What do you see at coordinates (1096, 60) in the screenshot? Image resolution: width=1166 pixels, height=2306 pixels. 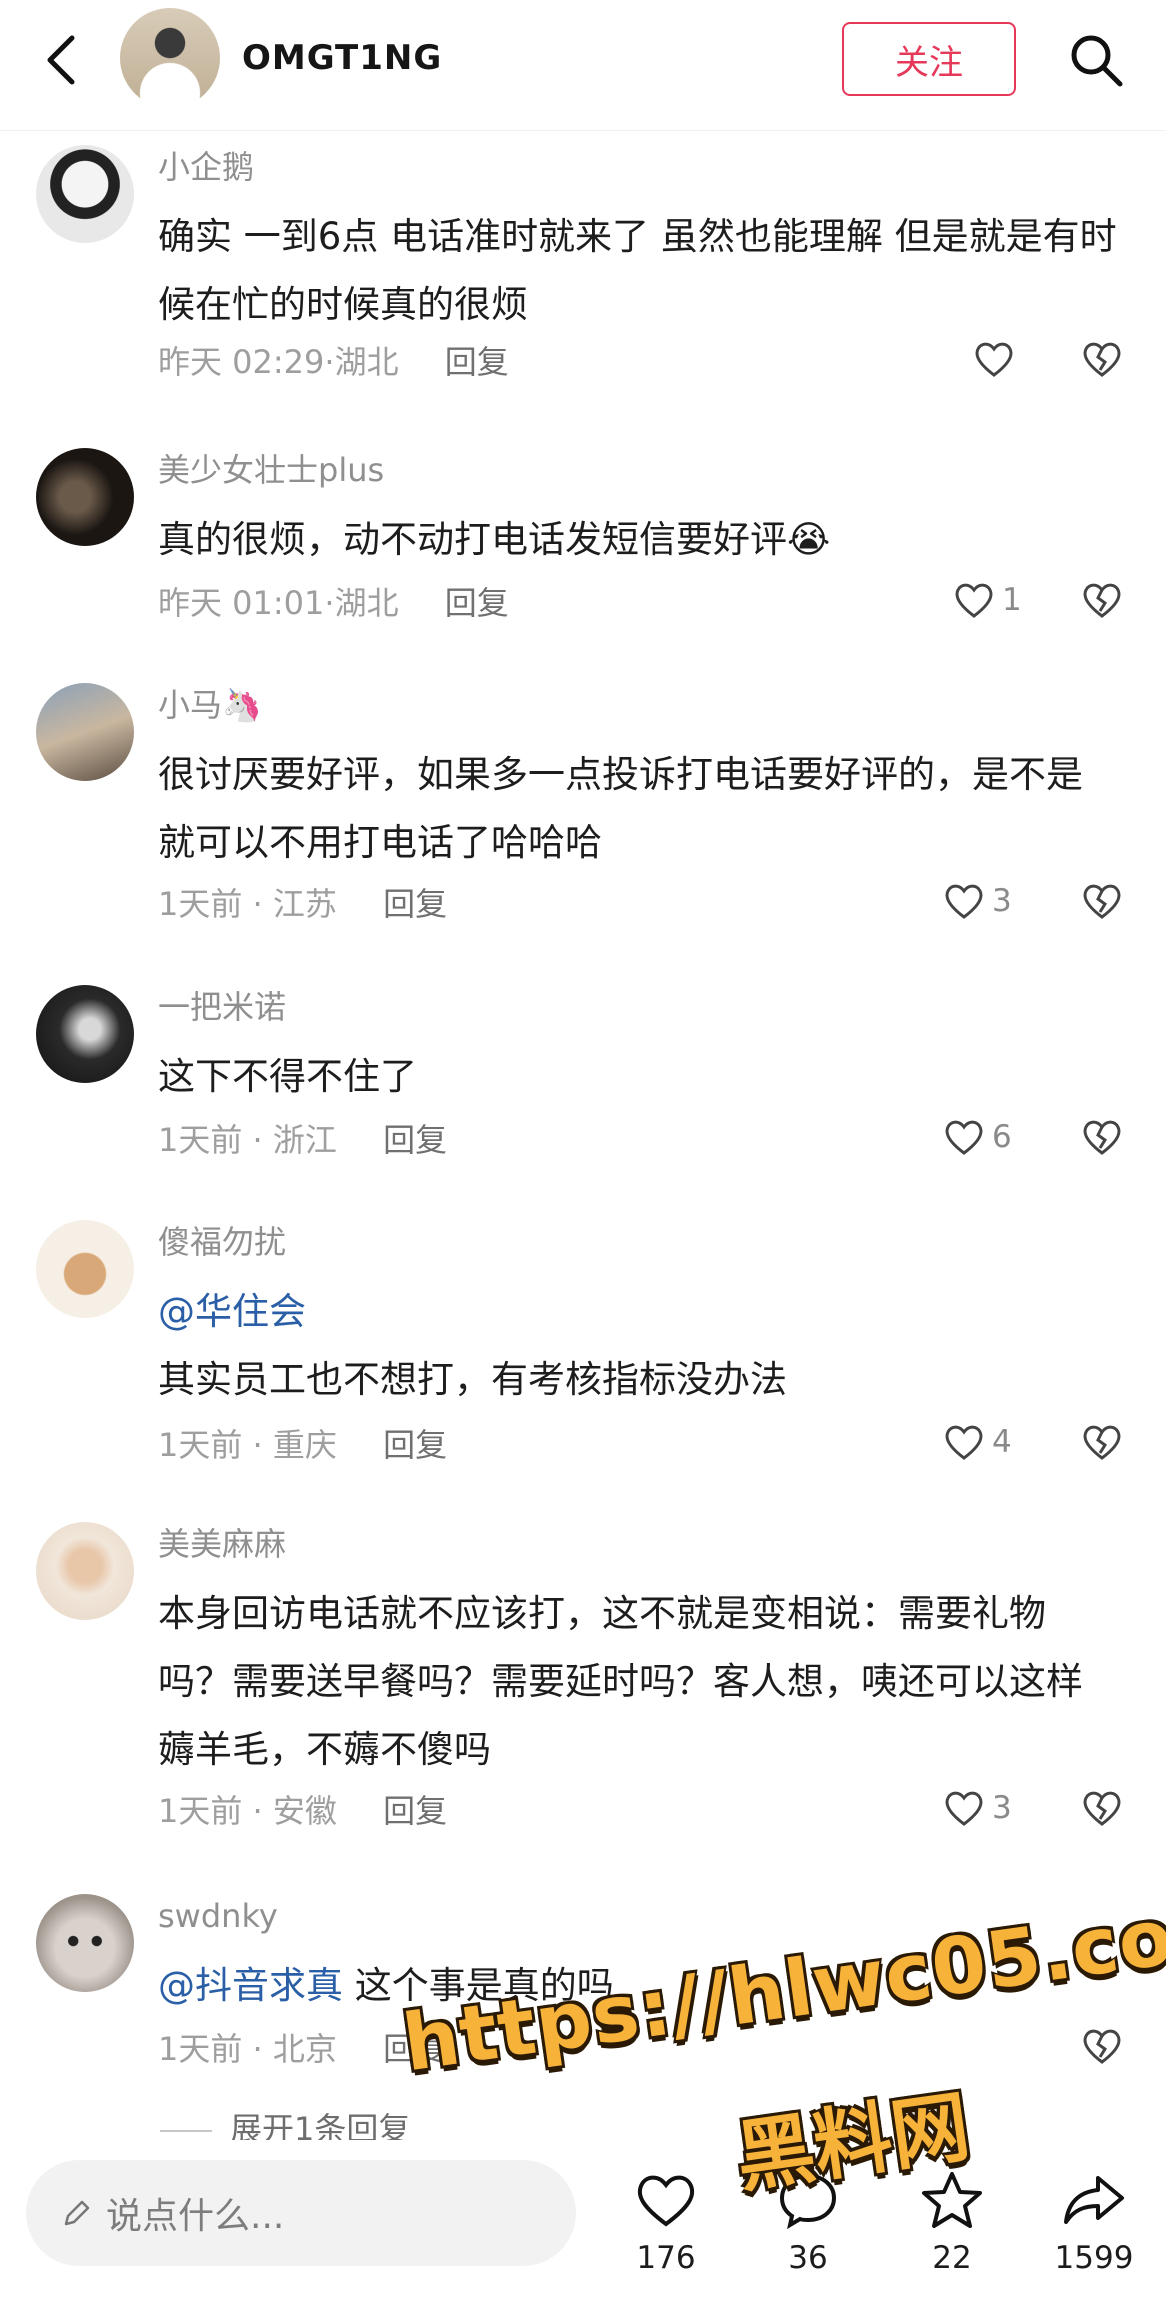 I see `search-icon` at bounding box center [1096, 60].